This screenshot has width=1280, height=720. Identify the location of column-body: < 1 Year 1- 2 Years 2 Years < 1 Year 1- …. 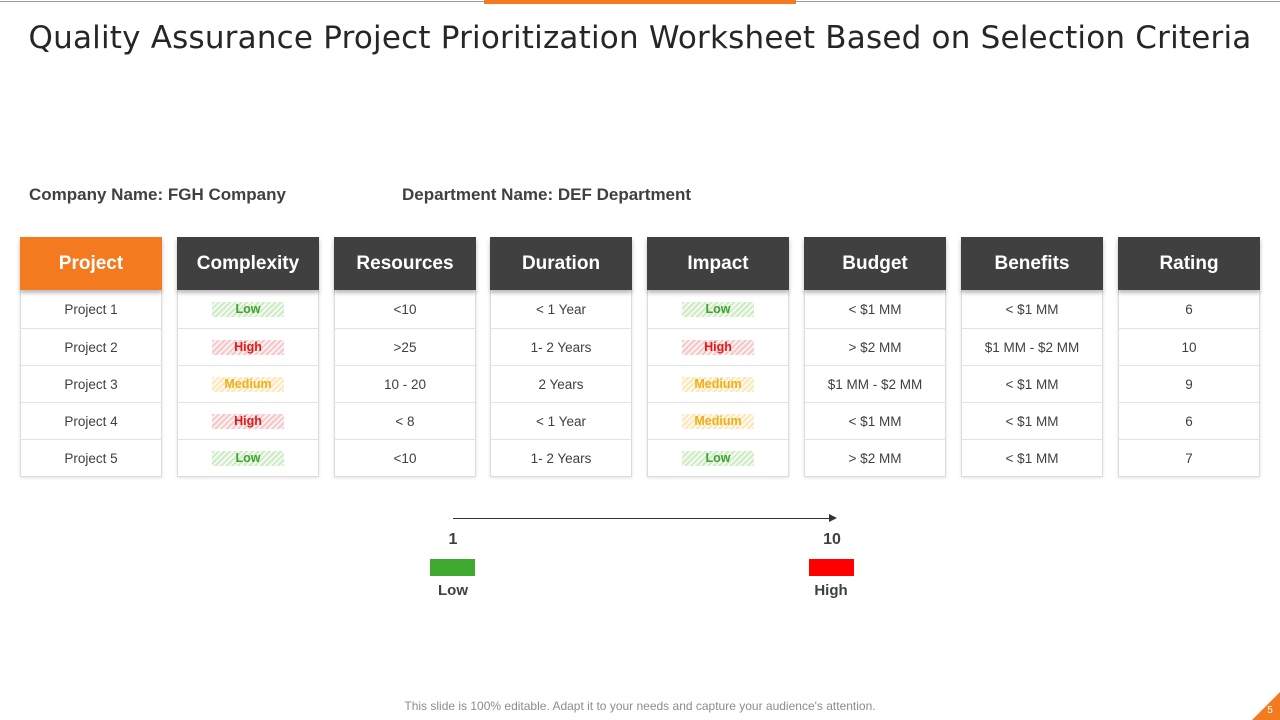
(561, 383).